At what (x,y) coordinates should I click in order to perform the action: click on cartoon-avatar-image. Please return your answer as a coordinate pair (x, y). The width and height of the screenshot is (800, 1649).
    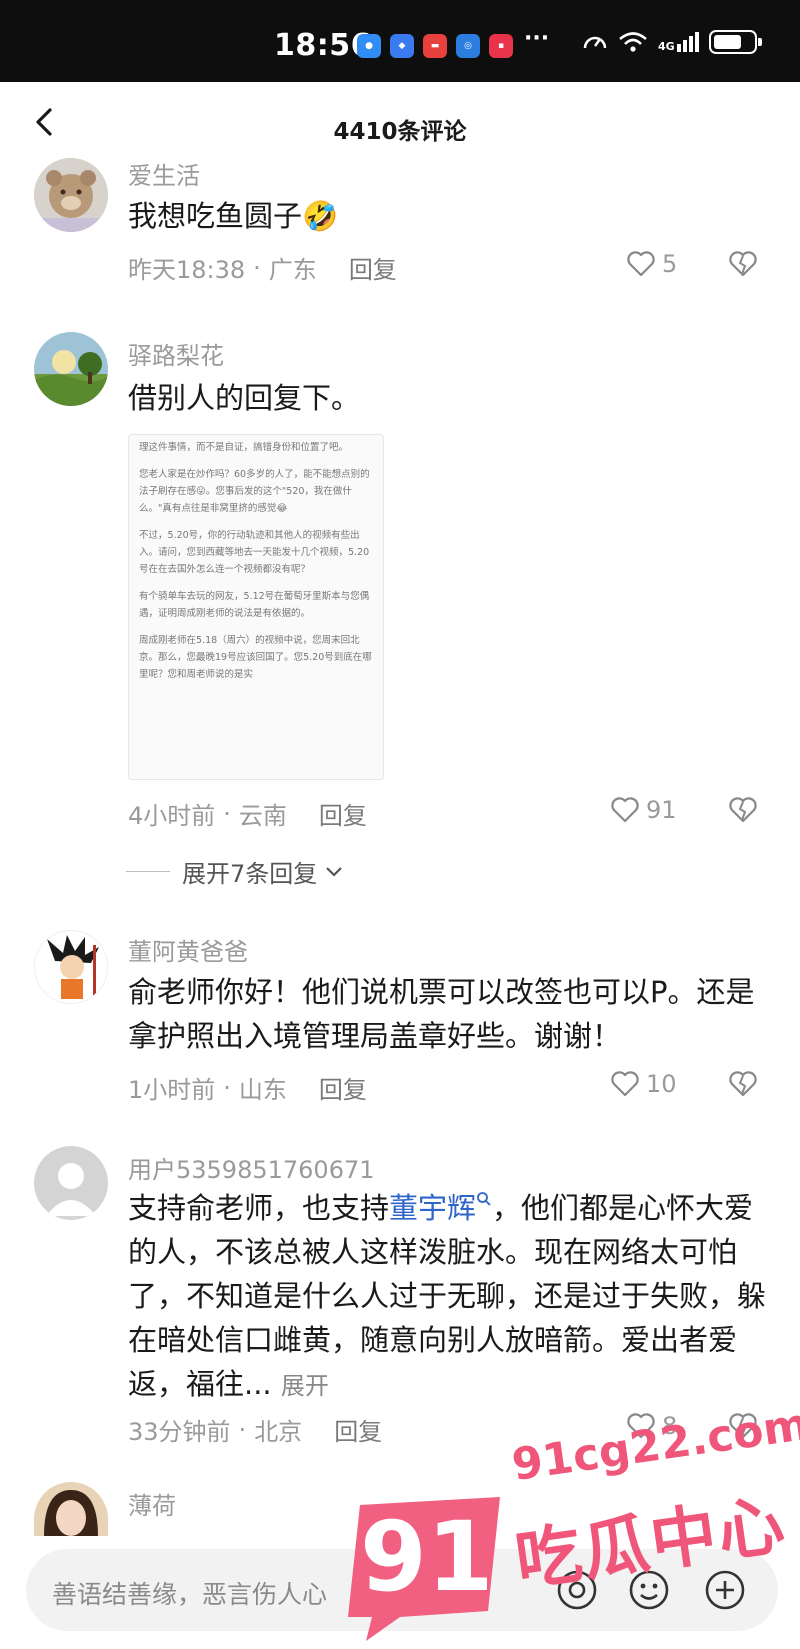
    Looking at the image, I should click on (71, 967).